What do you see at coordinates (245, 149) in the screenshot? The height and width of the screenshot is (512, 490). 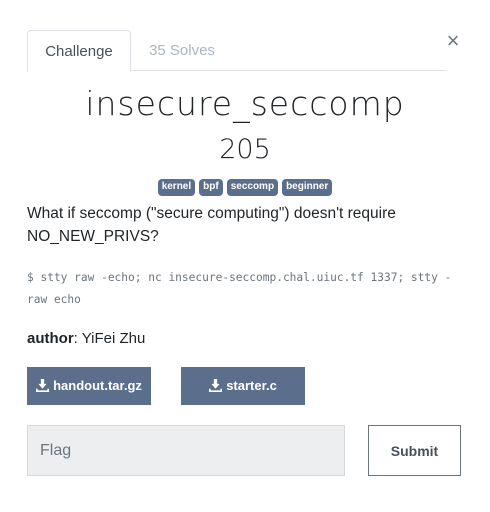 I see `challenge-points: 205` at bounding box center [245, 149].